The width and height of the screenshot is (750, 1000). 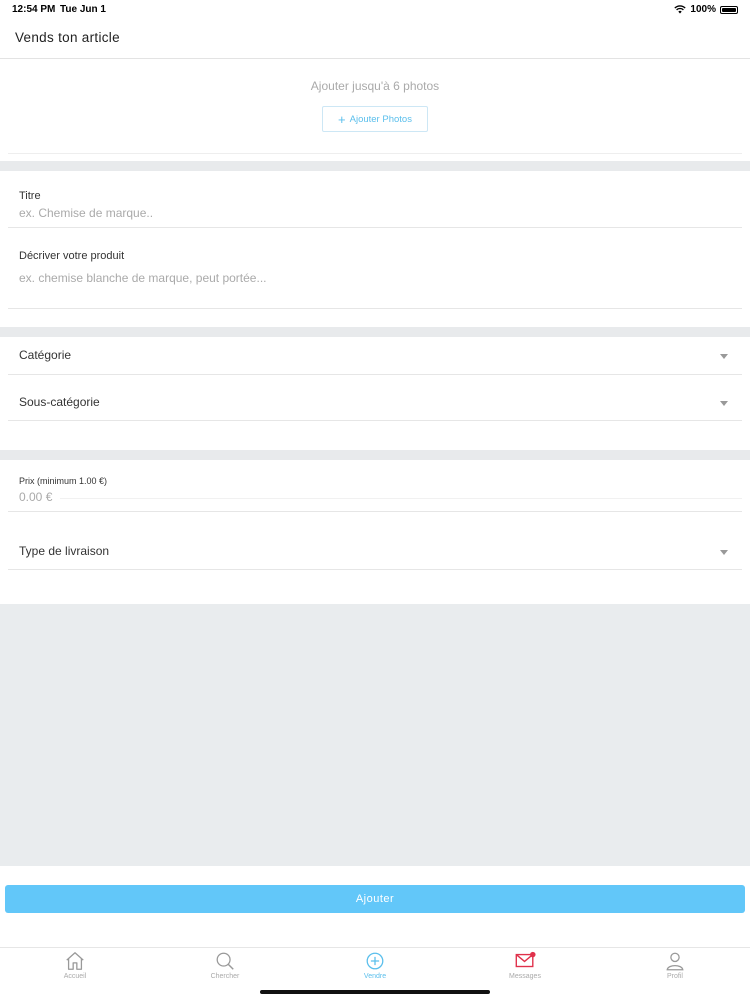 What do you see at coordinates (729, 9) in the screenshot?
I see `battery-icon` at bounding box center [729, 9].